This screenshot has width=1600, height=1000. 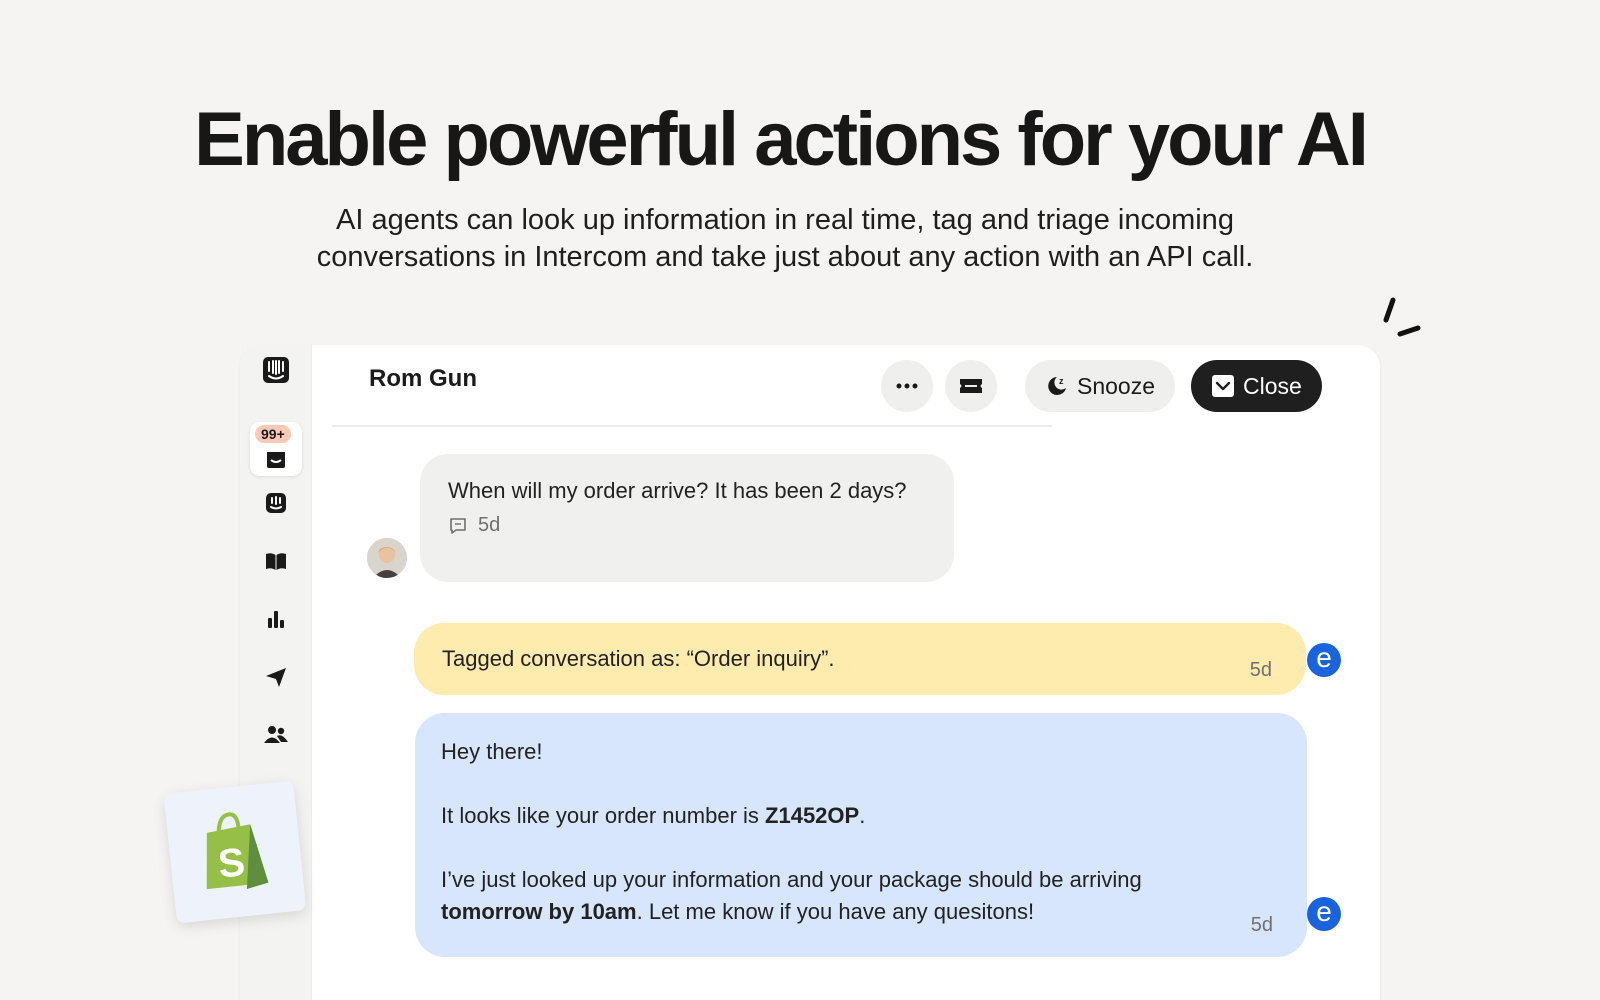 What do you see at coordinates (1061, 381) in the screenshot?
I see `svg-text: z` at bounding box center [1061, 381].